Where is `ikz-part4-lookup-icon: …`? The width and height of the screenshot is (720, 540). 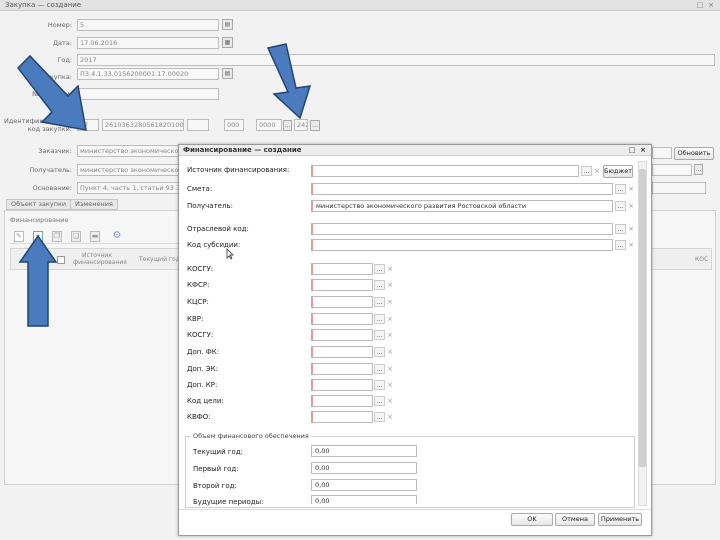
ikz-part4-lookup-icon: … is located at coordinates (315, 125).